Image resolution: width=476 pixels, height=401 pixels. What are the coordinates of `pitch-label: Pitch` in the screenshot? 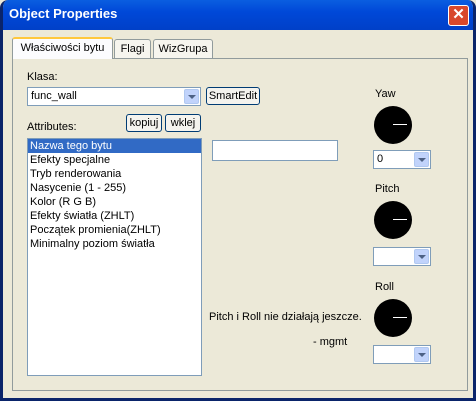 It's located at (387, 189).